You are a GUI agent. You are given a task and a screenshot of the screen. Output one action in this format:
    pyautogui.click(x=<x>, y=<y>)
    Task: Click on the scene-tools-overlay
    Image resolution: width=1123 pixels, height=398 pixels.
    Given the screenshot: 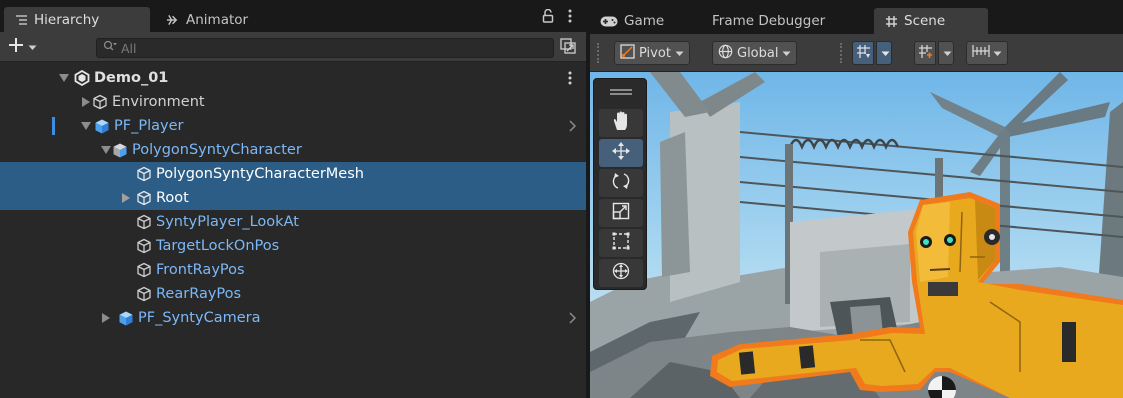 What is the action you would take?
    pyautogui.click(x=620, y=184)
    